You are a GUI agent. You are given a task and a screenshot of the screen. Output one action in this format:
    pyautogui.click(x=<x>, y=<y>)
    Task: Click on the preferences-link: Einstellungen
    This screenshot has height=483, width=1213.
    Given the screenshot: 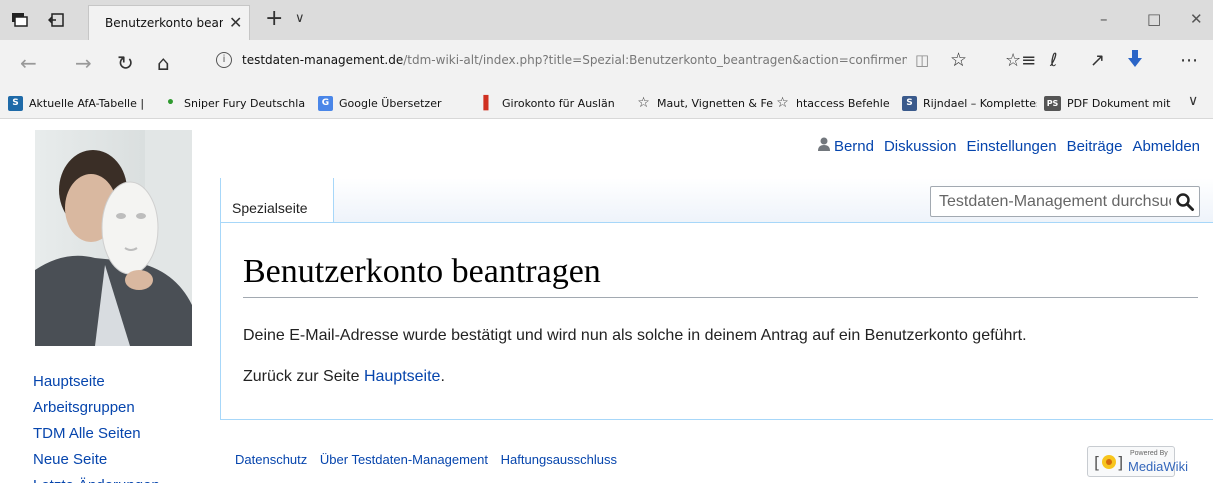 What is the action you would take?
    pyautogui.click(x=1012, y=146)
    